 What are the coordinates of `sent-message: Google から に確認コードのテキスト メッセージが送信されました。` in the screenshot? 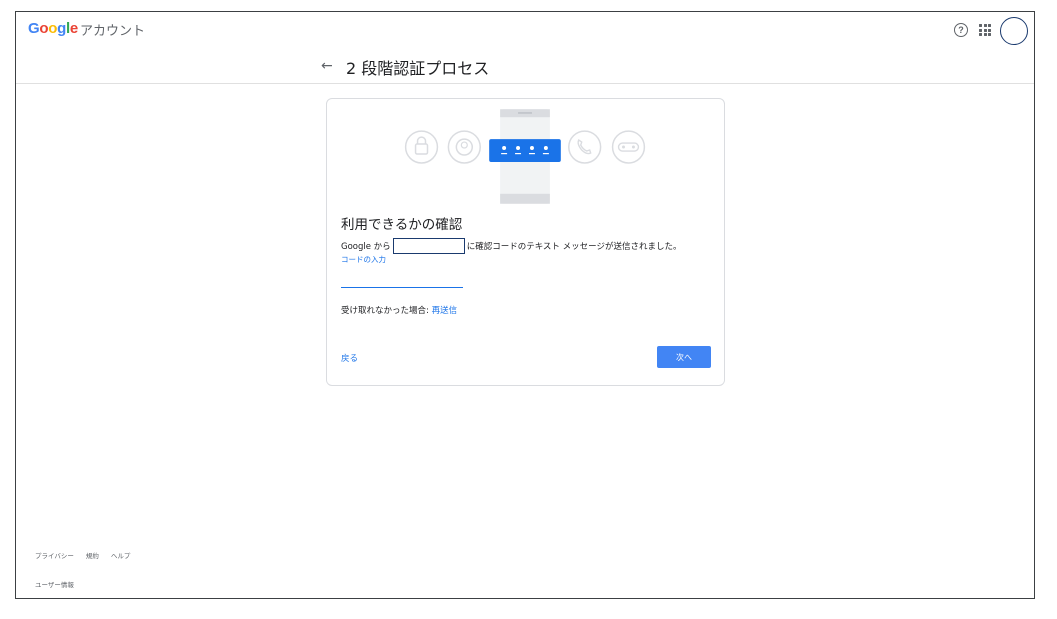 It's located at (511, 246).